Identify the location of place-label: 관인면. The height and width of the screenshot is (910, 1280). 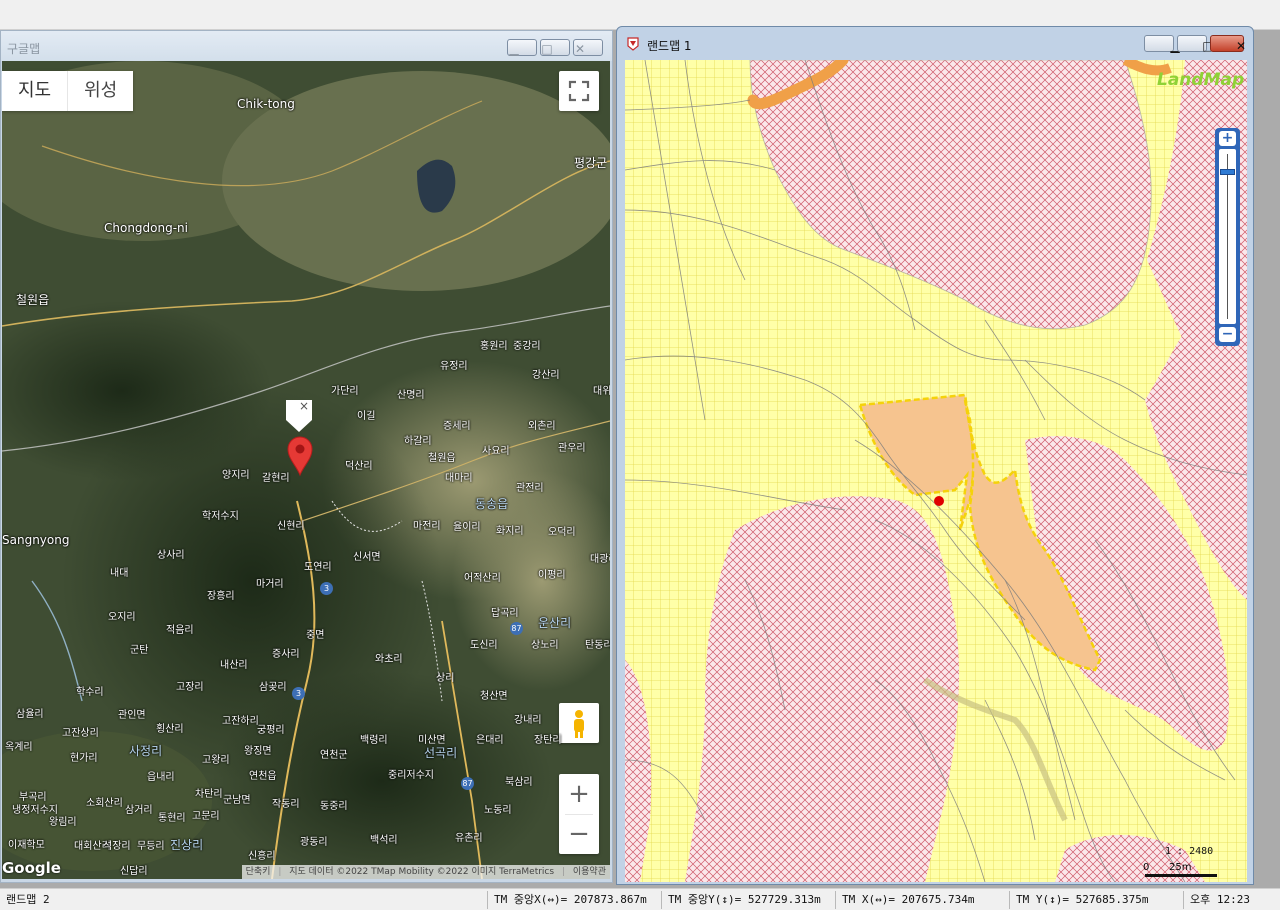
(132, 715).